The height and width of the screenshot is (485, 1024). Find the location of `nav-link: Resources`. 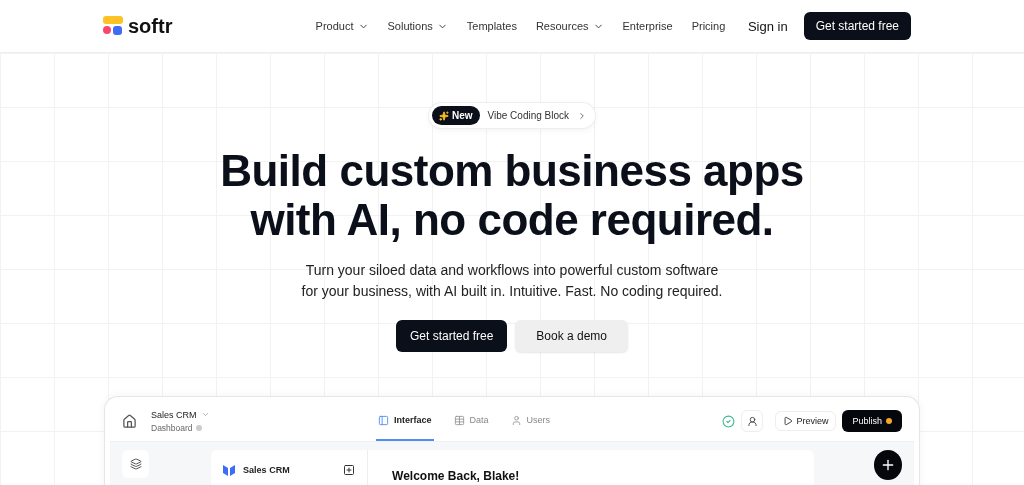

nav-link: Resources is located at coordinates (569, 26).